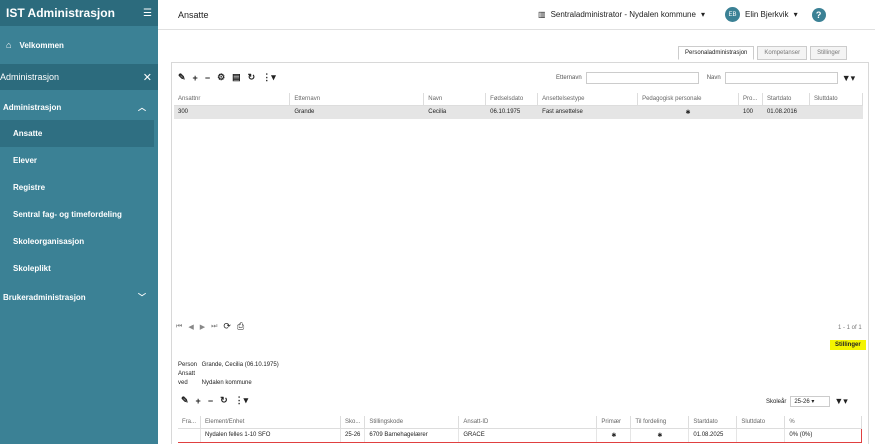 Image resolution: width=875 pixels, height=444 pixels. I want to click on sidebar-item-ansatte: Ansatte, so click(77, 133).